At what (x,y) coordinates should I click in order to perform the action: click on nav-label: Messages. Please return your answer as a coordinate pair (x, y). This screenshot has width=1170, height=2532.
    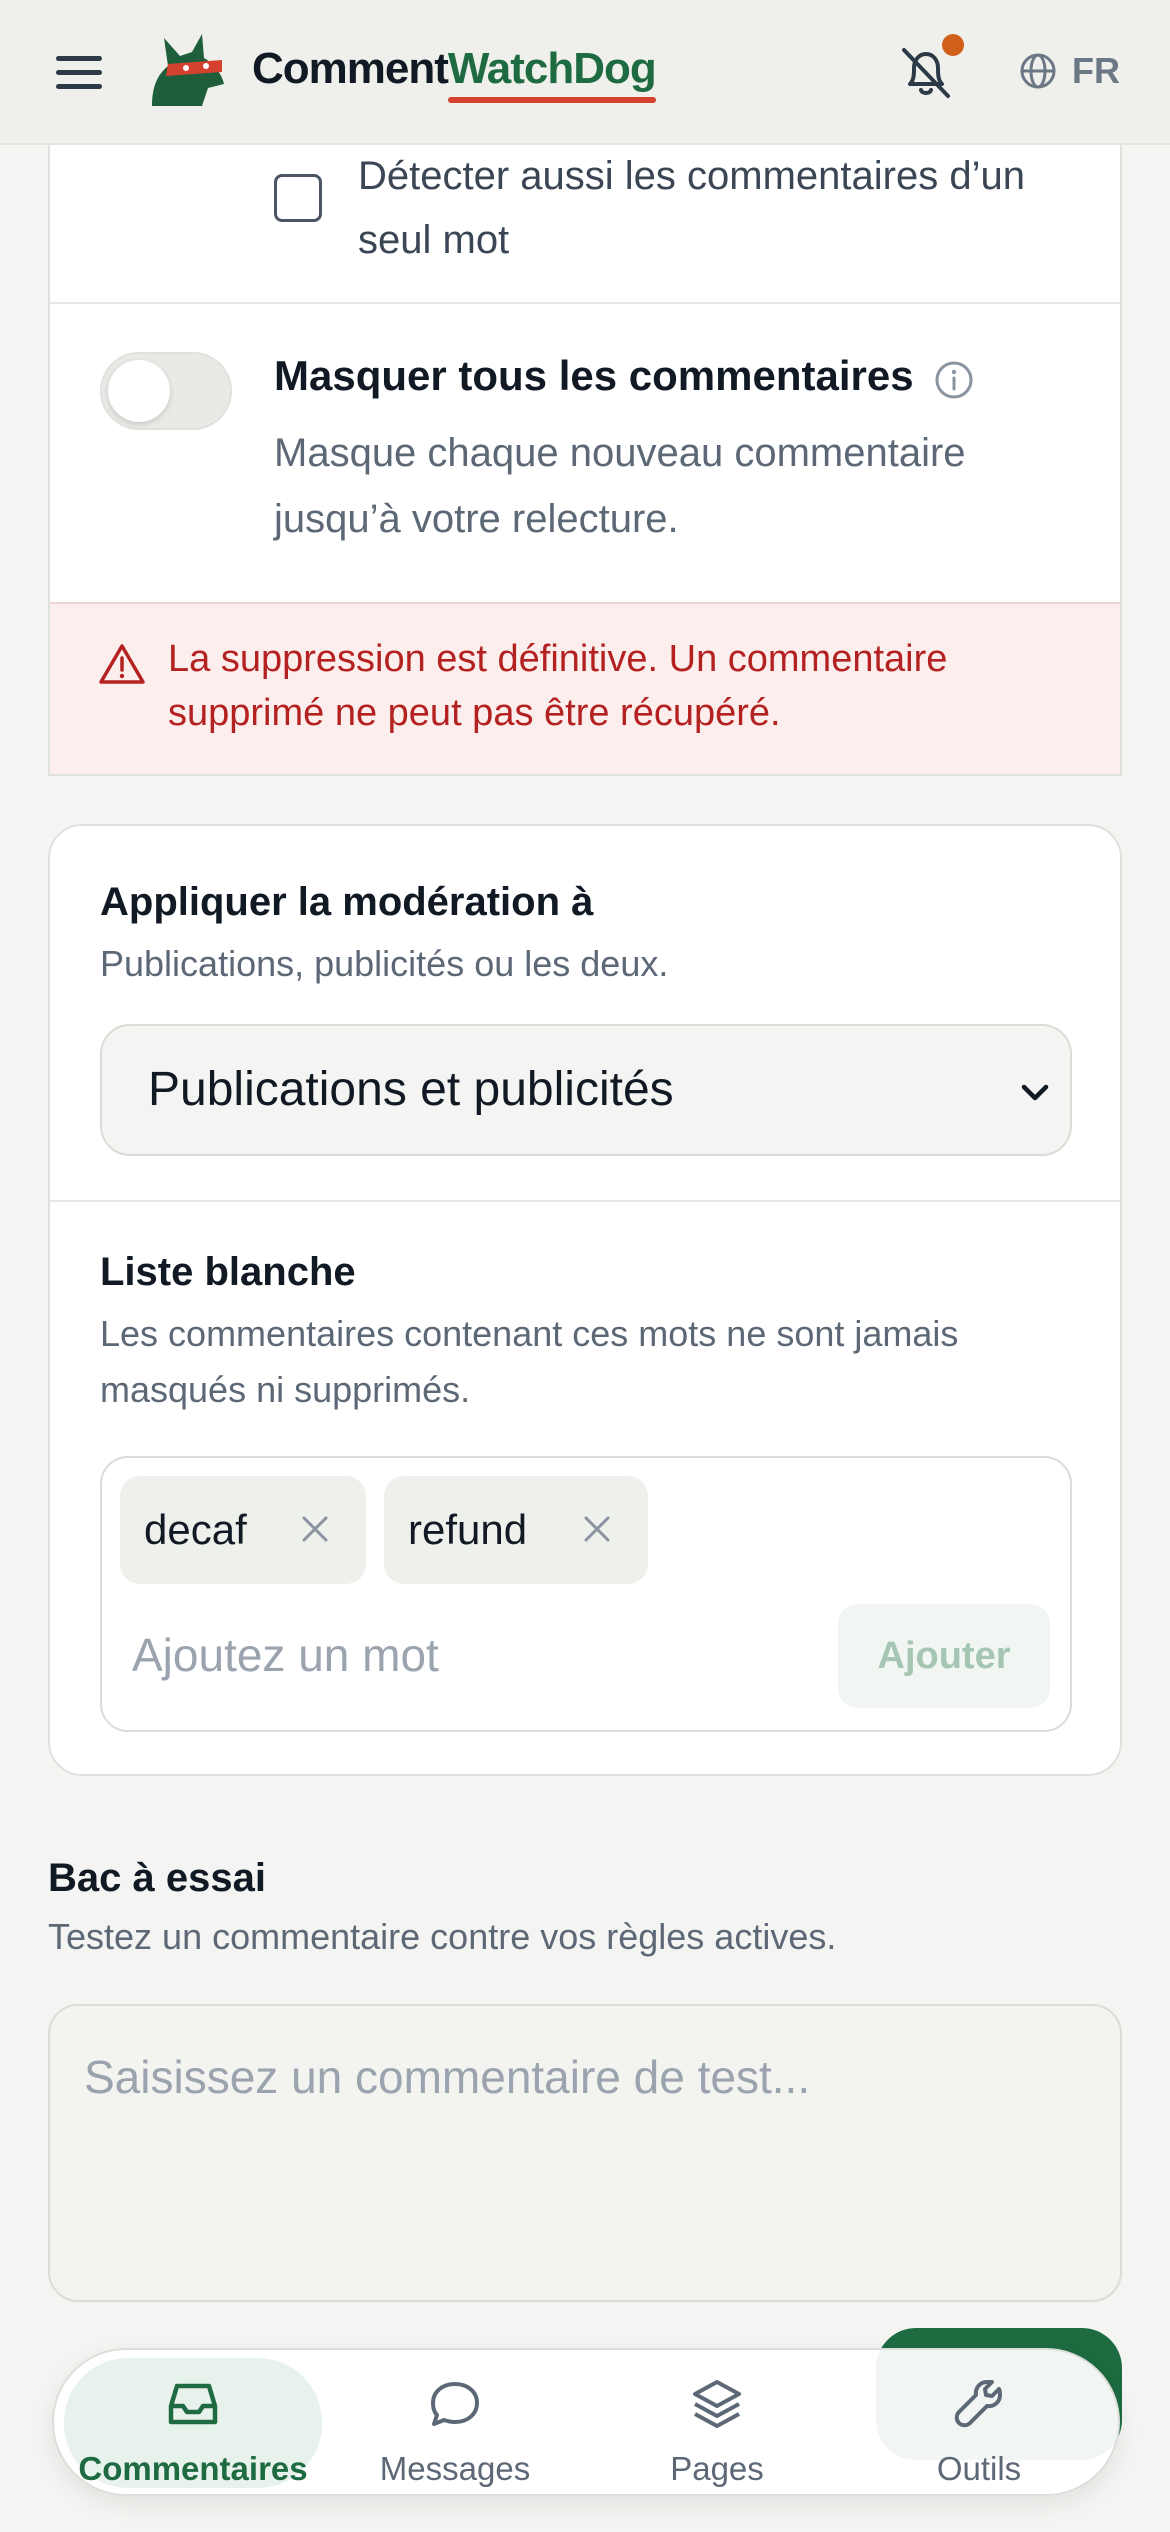
    Looking at the image, I should click on (455, 2468).